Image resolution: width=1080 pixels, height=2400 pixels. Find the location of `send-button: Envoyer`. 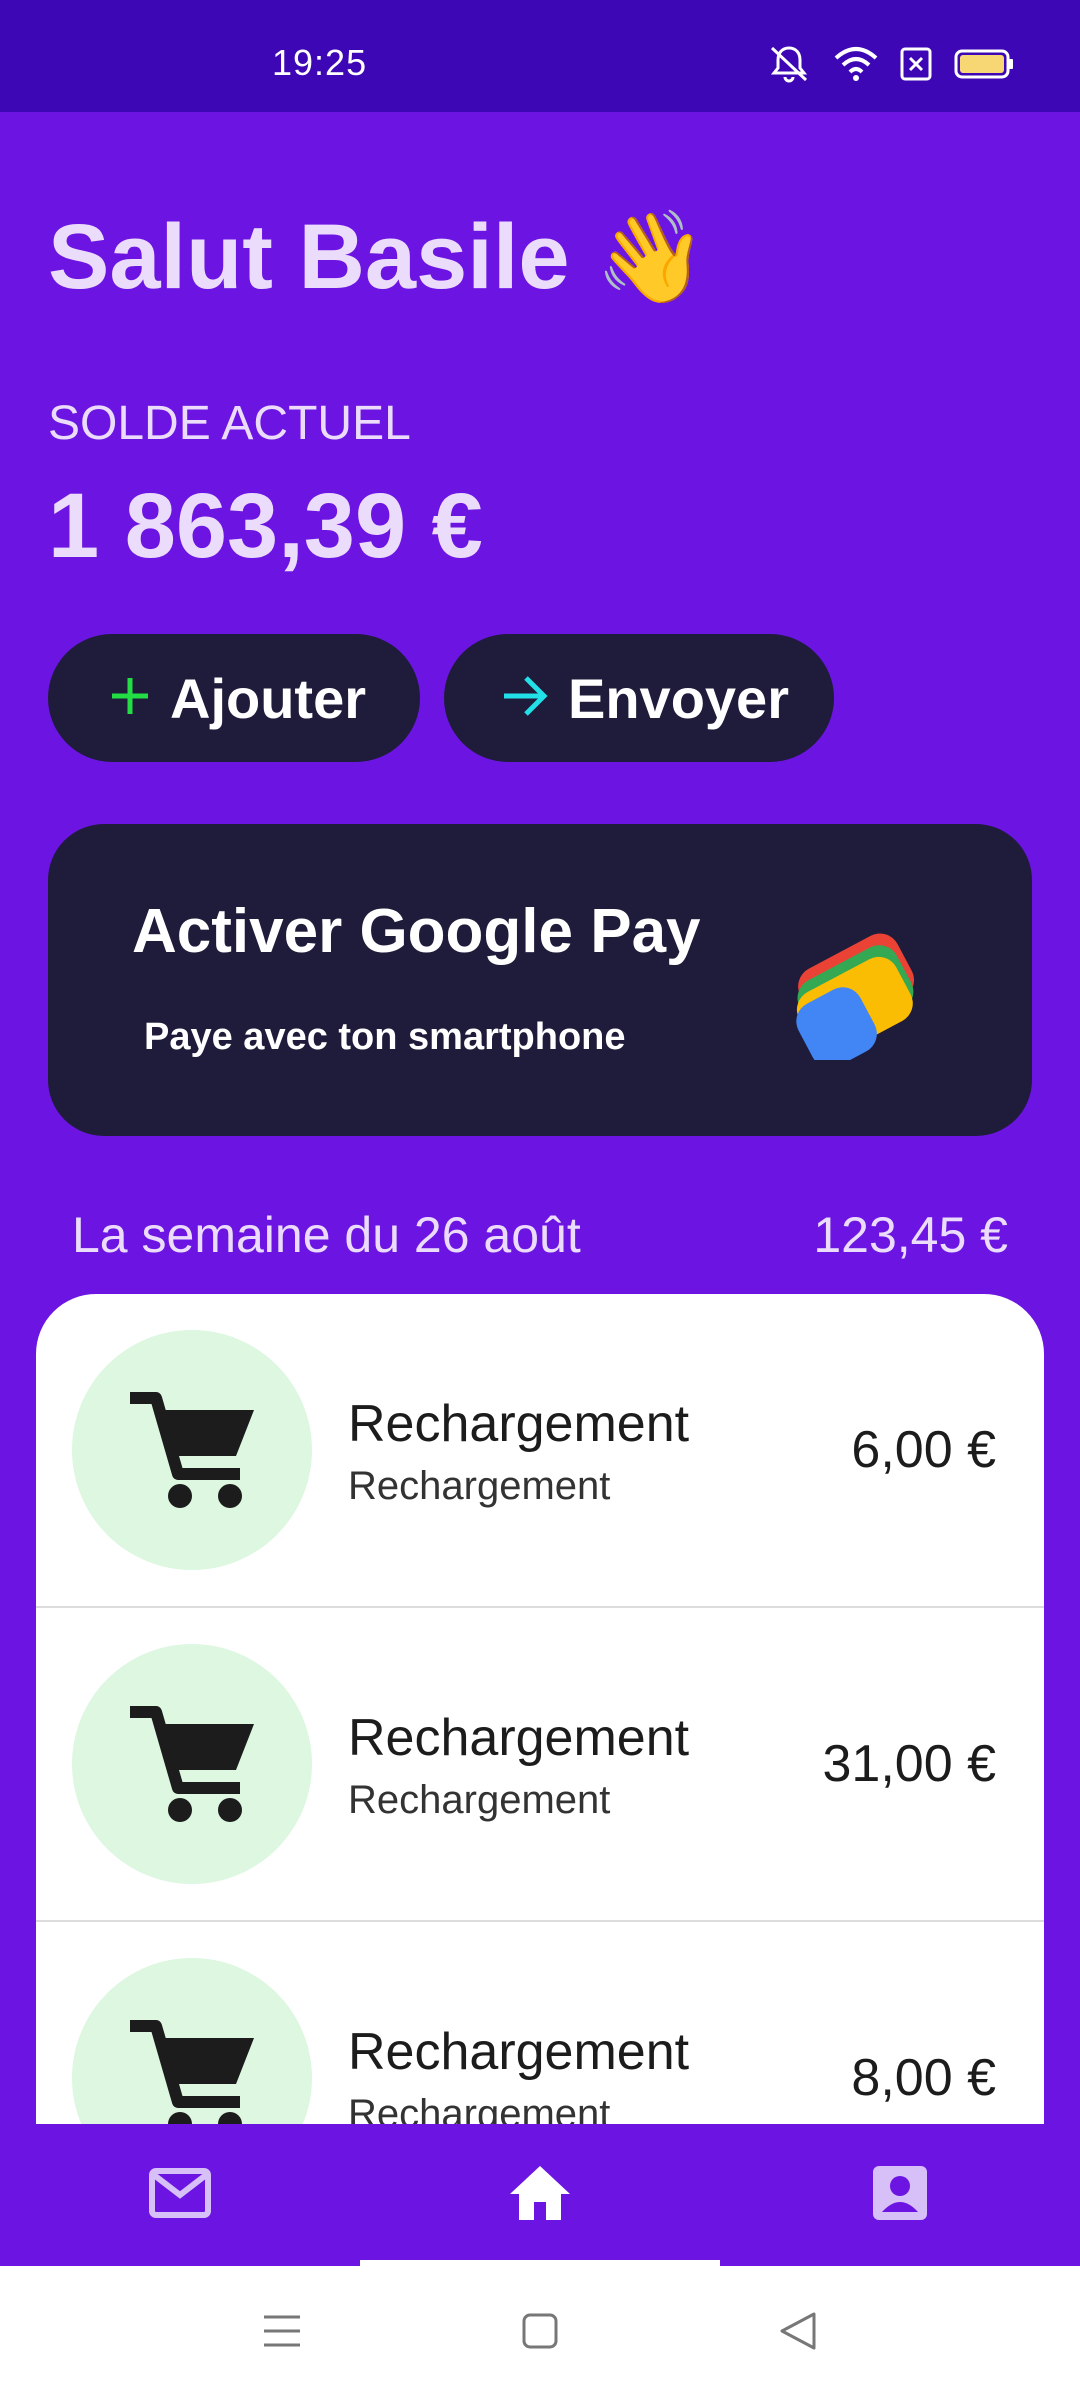

send-button: Envoyer is located at coordinates (639, 698).